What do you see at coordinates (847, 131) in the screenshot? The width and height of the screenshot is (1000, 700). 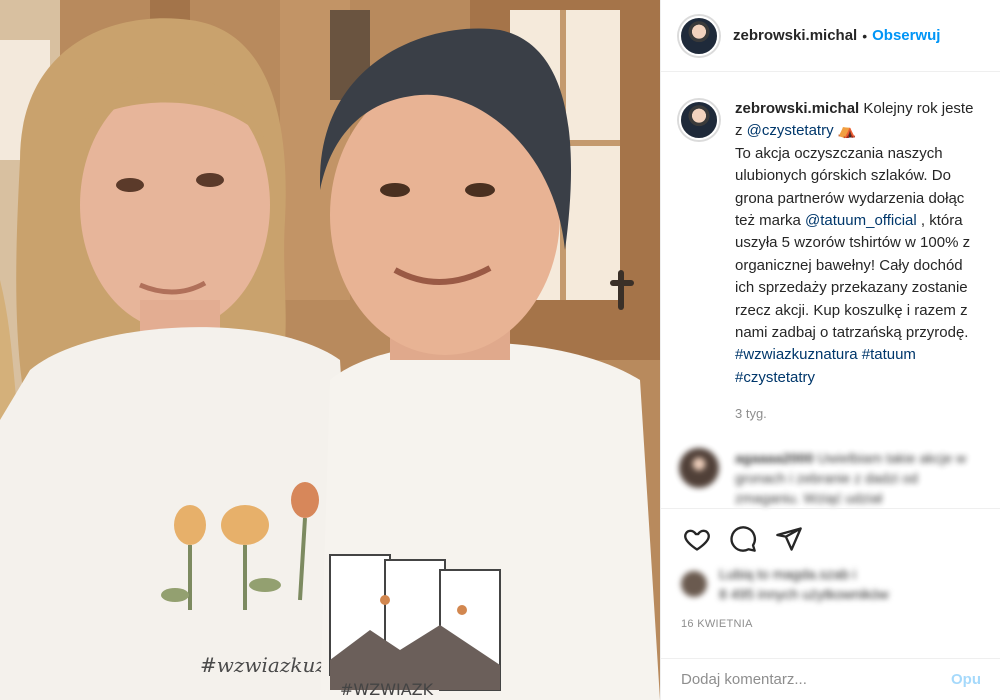 I see `tent-emoji: ⛺` at bounding box center [847, 131].